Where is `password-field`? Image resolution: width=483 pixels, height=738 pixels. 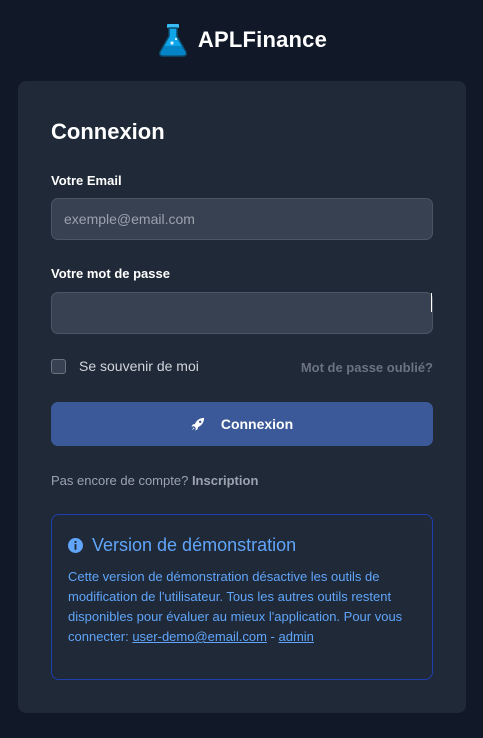 password-field is located at coordinates (242, 313).